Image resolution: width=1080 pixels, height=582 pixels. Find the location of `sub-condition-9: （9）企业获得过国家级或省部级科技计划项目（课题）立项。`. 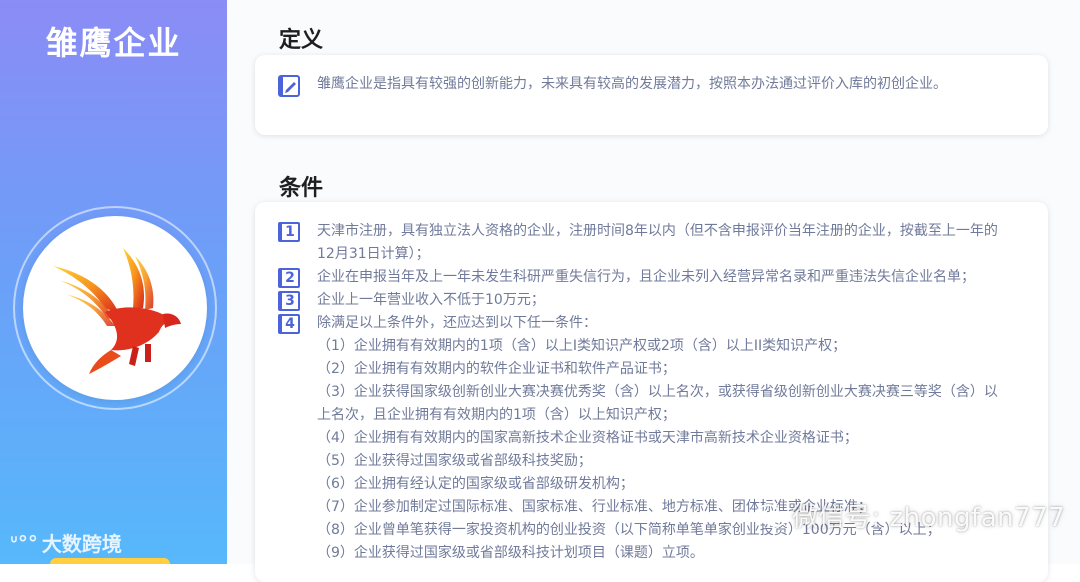

sub-condition-9: （9）企业获得过国家级或省部级科技计划项目（课题）立项。 is located at coordinates (510, 553).